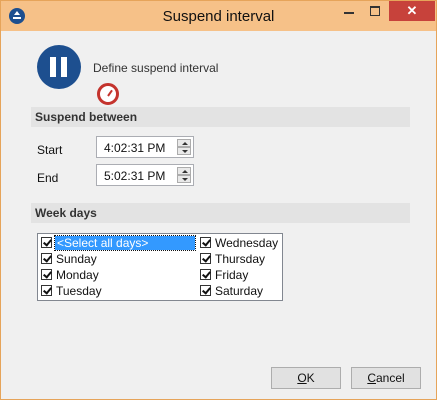 This screenshot has width=437, height=400. Describe the element at coordinates (184, 151) in the screenshot. I see `start-time-down-icon` at that location.